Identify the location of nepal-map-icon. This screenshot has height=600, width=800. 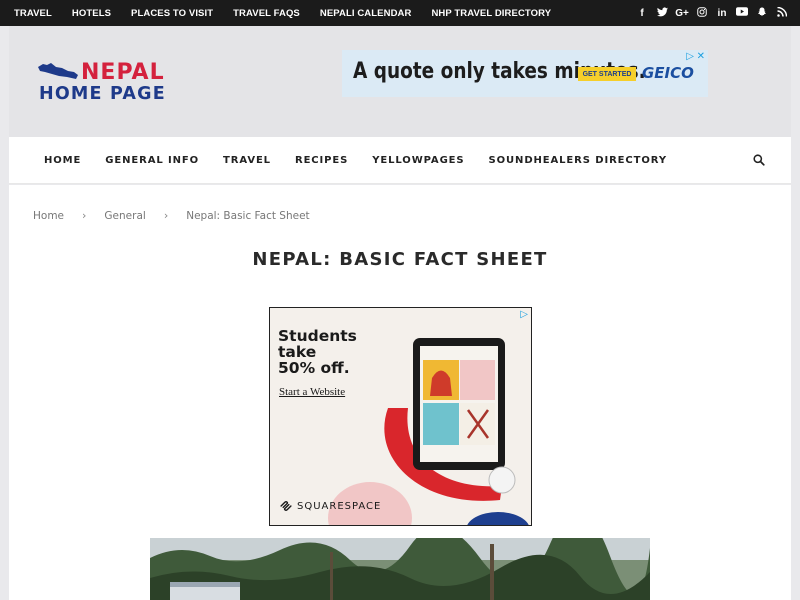
(58, 71).